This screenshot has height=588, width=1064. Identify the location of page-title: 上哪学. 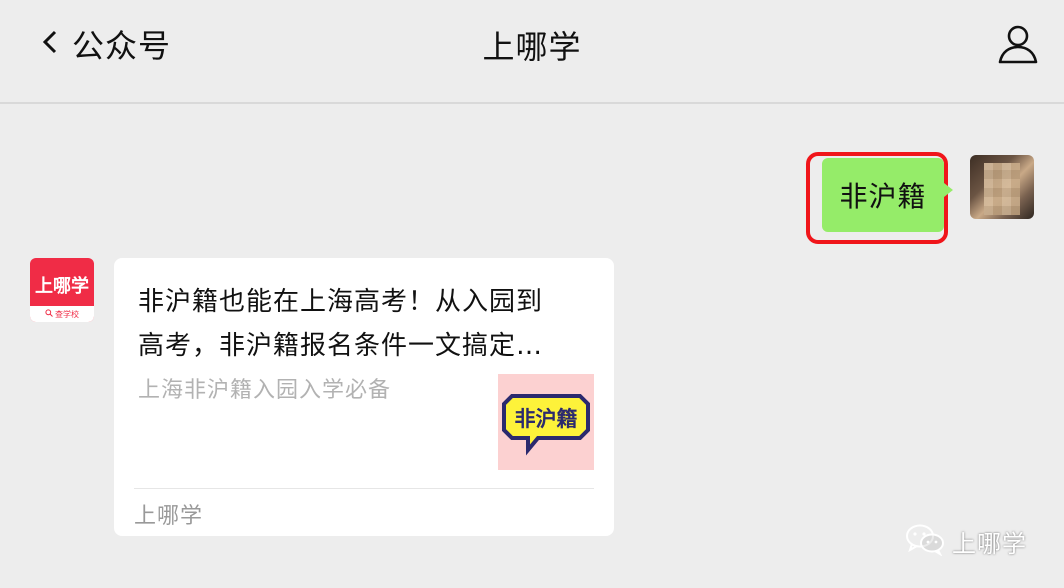
(532, 47).